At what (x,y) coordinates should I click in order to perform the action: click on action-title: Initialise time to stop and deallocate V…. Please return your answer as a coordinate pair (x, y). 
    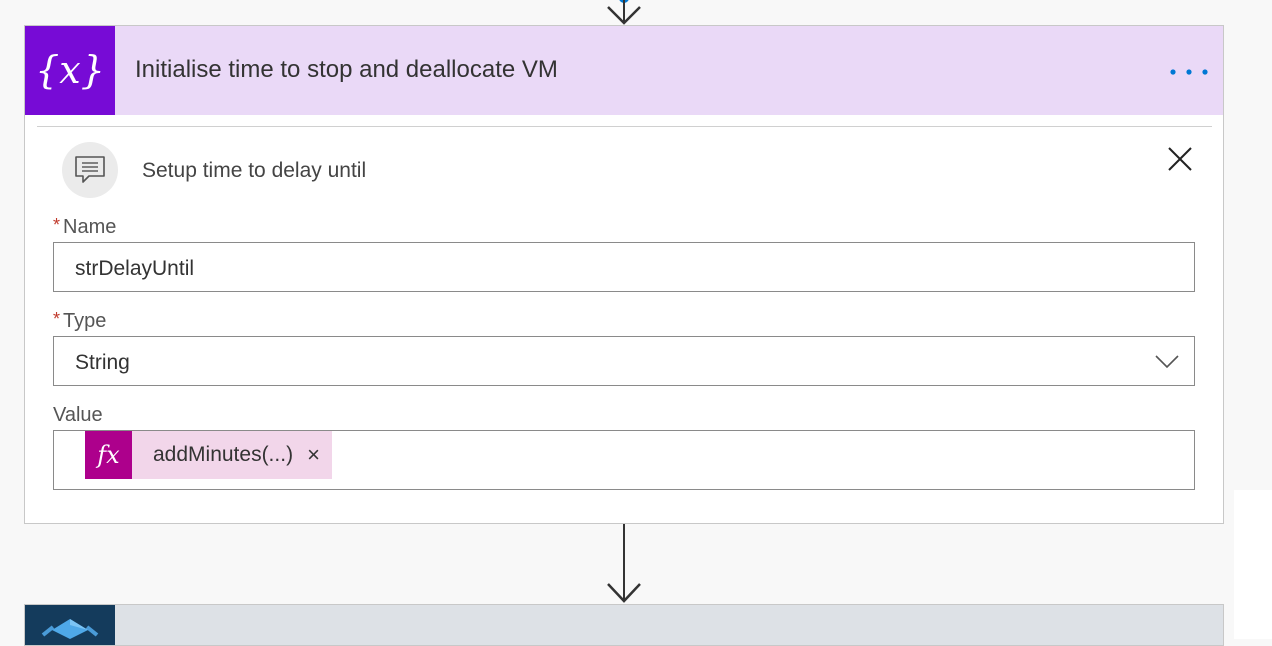
    Looking at the image, I should click on (346, 69).